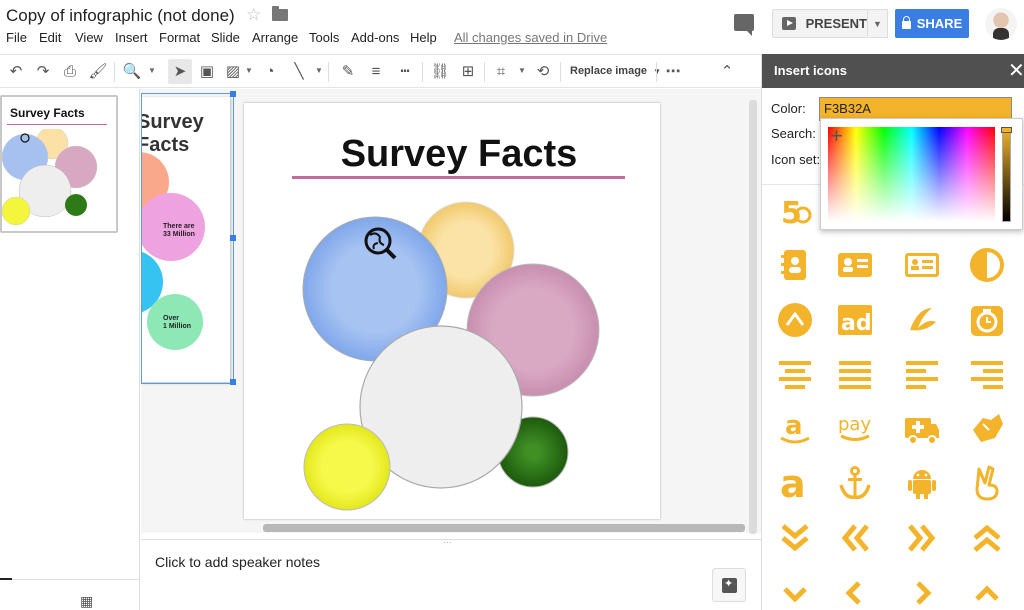 The height and width of the screenshot is (610, 1024). I want to click on hue-slider, so click(1006, 174).